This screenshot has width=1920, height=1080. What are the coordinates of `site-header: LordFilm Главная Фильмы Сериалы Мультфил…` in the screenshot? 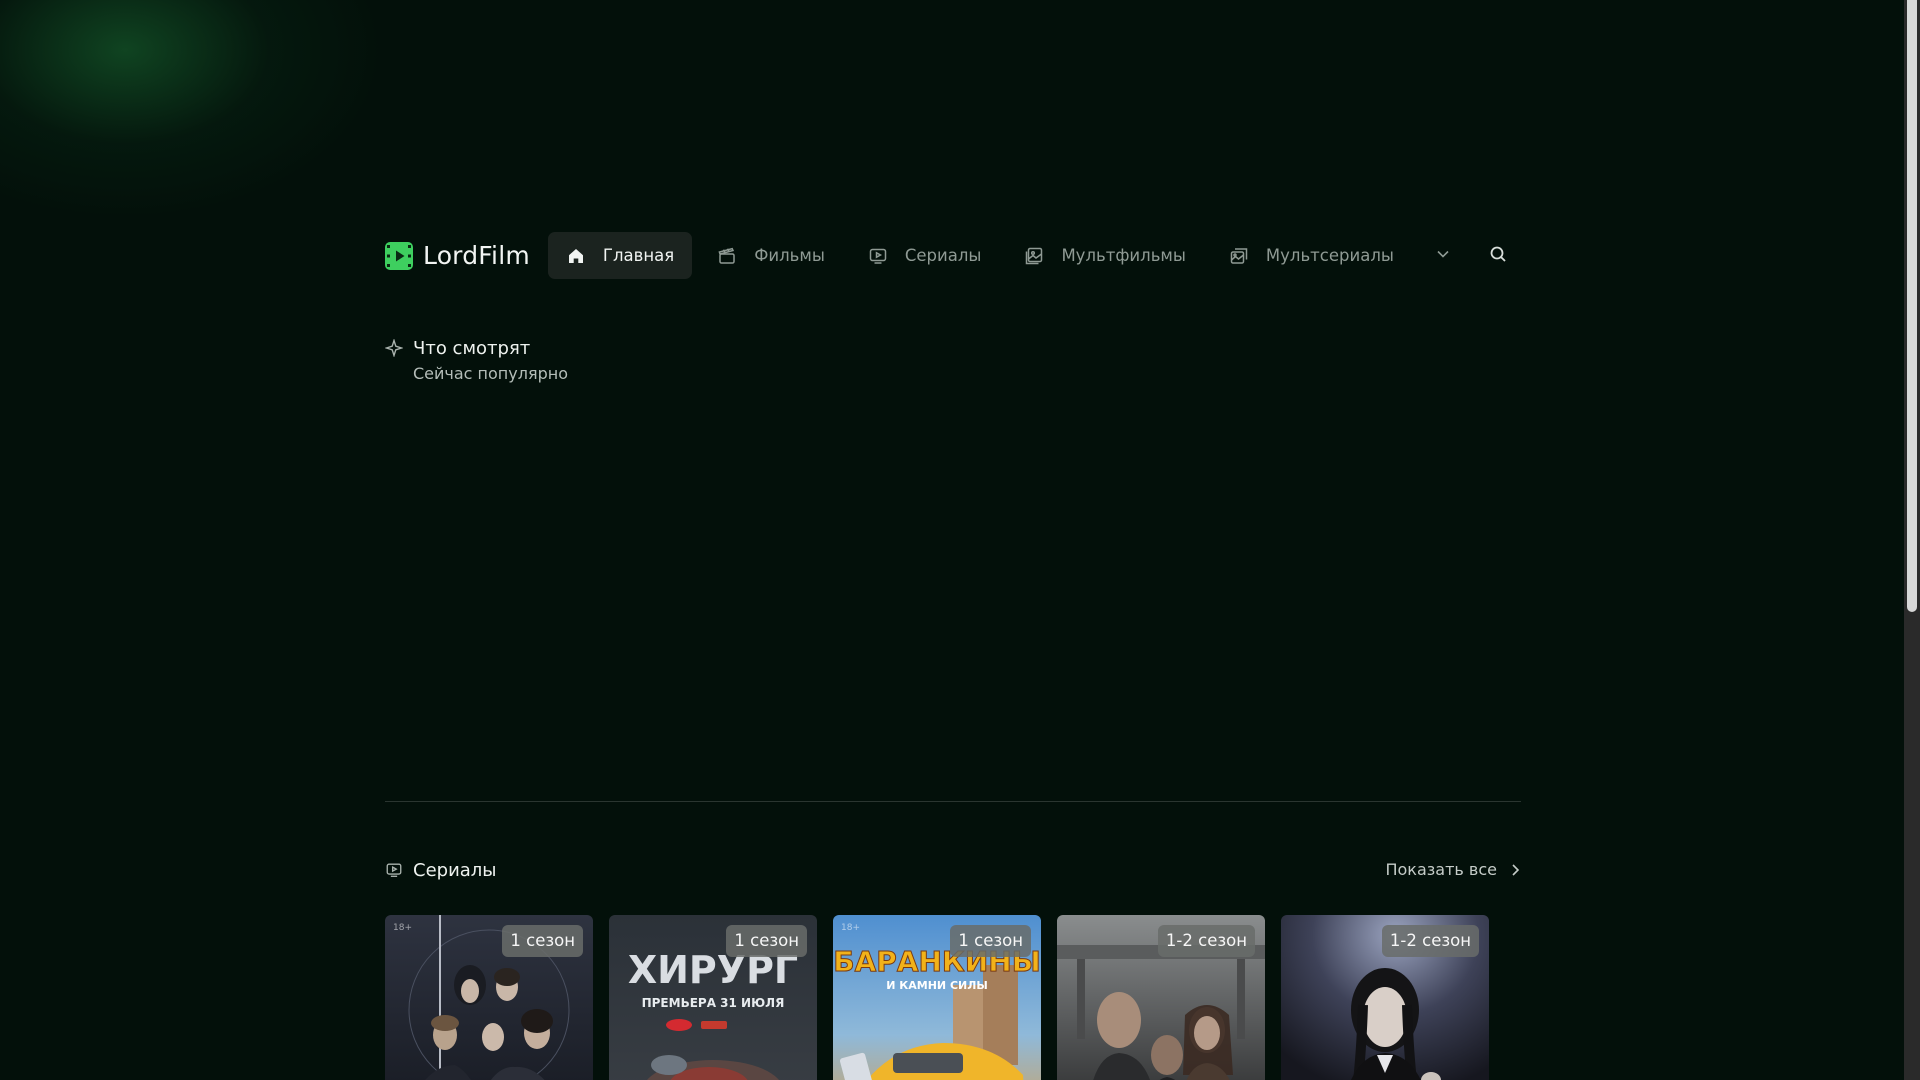 It's located at (953, 255).